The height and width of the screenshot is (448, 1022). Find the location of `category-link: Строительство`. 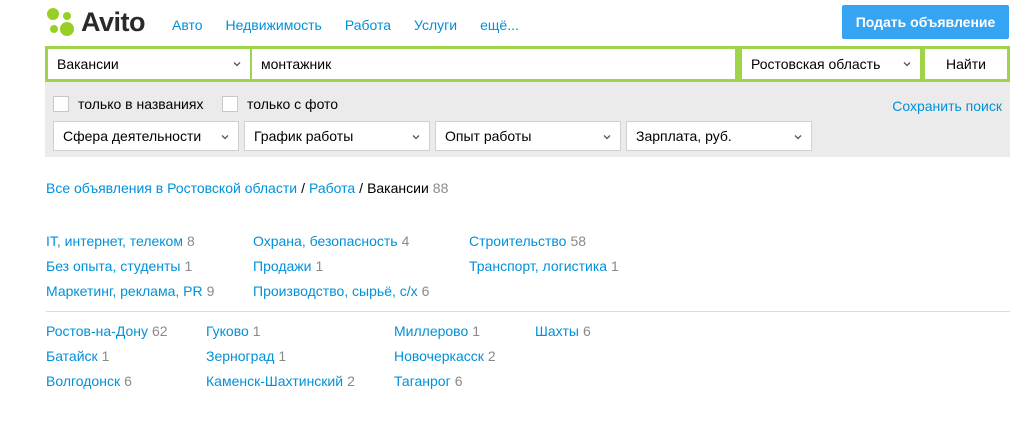

category-link: Строительство is located at coordinates (517, 241).